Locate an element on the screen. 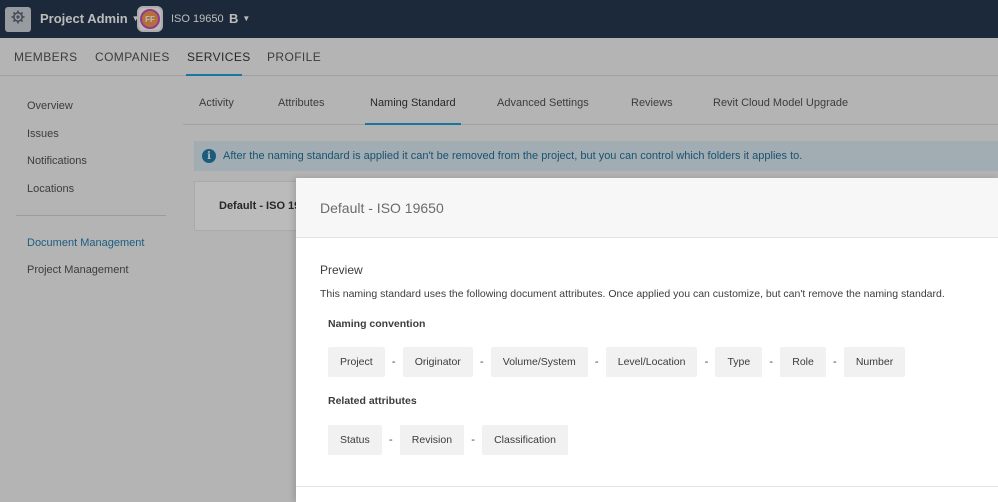 This screenshot has width=998, height=502. attribute-chip: Status is located at coordinates (355, 440).